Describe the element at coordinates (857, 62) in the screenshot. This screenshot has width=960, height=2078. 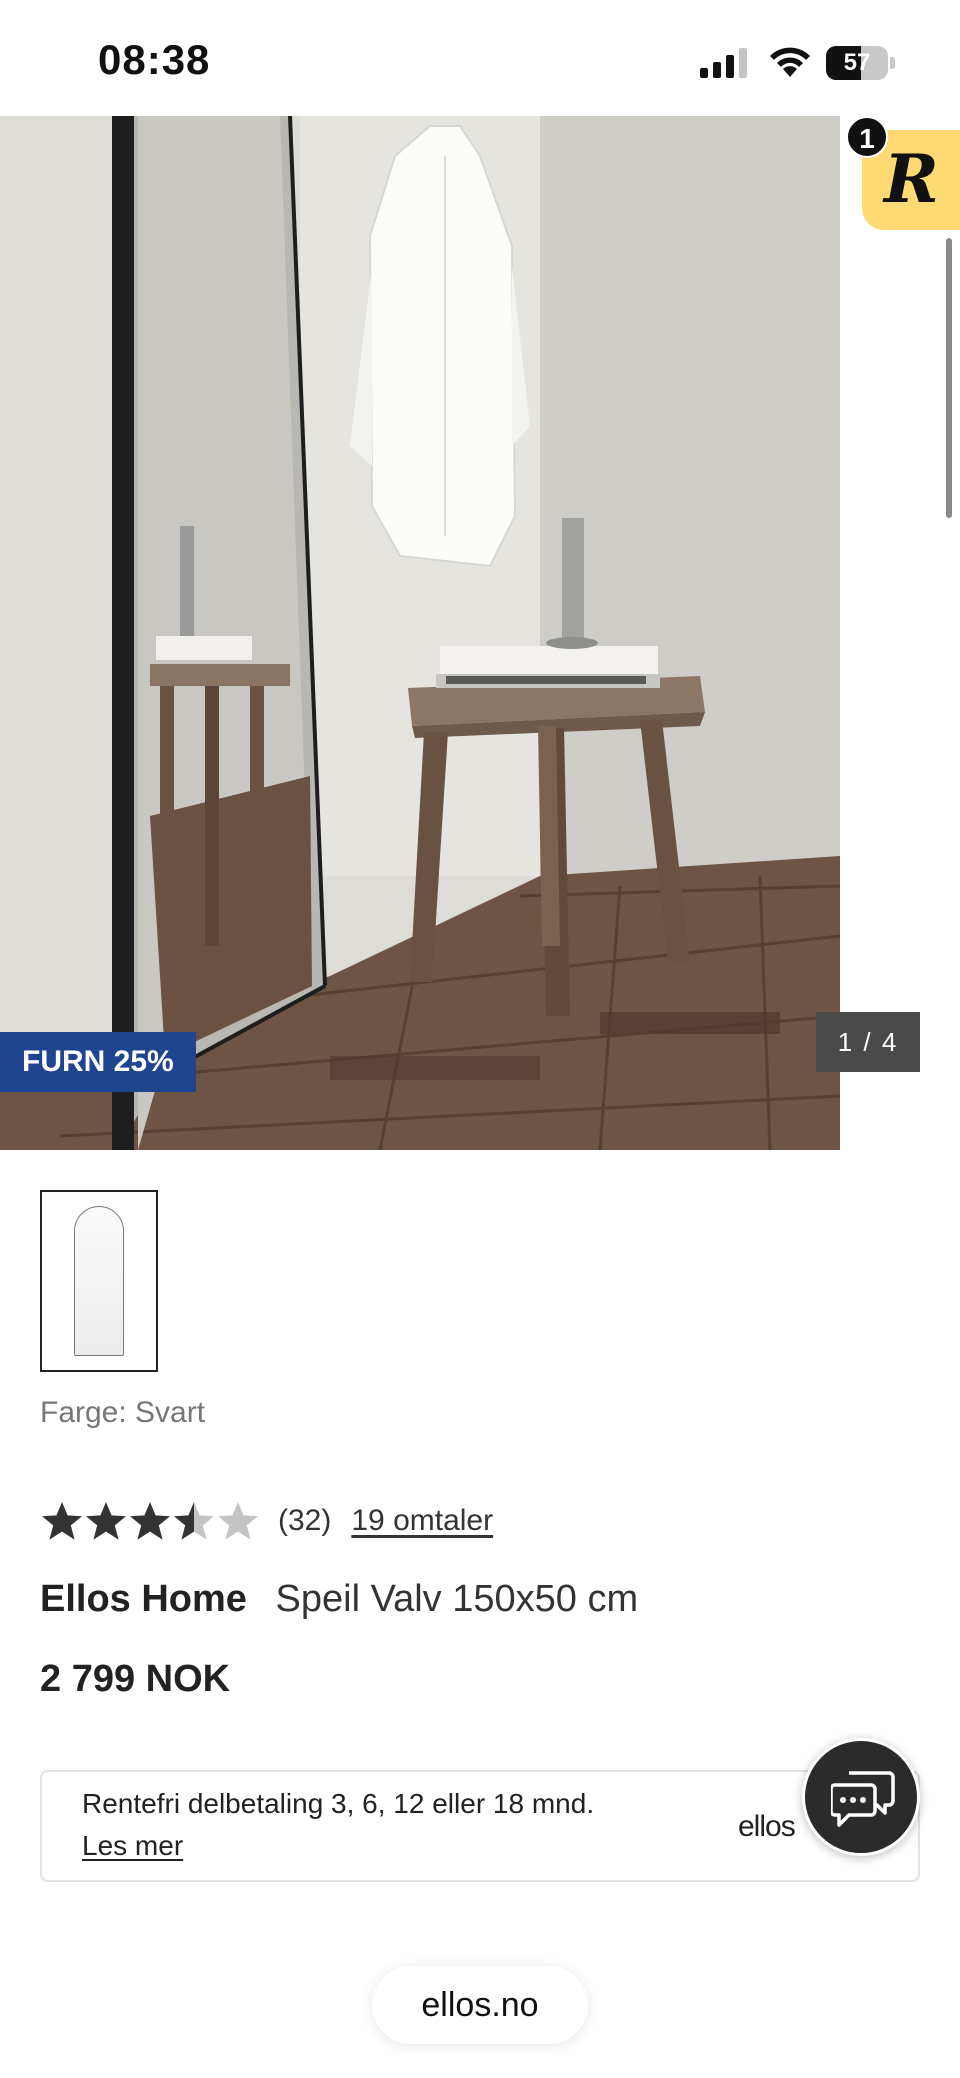
I see `battery-level: 57` at that location.